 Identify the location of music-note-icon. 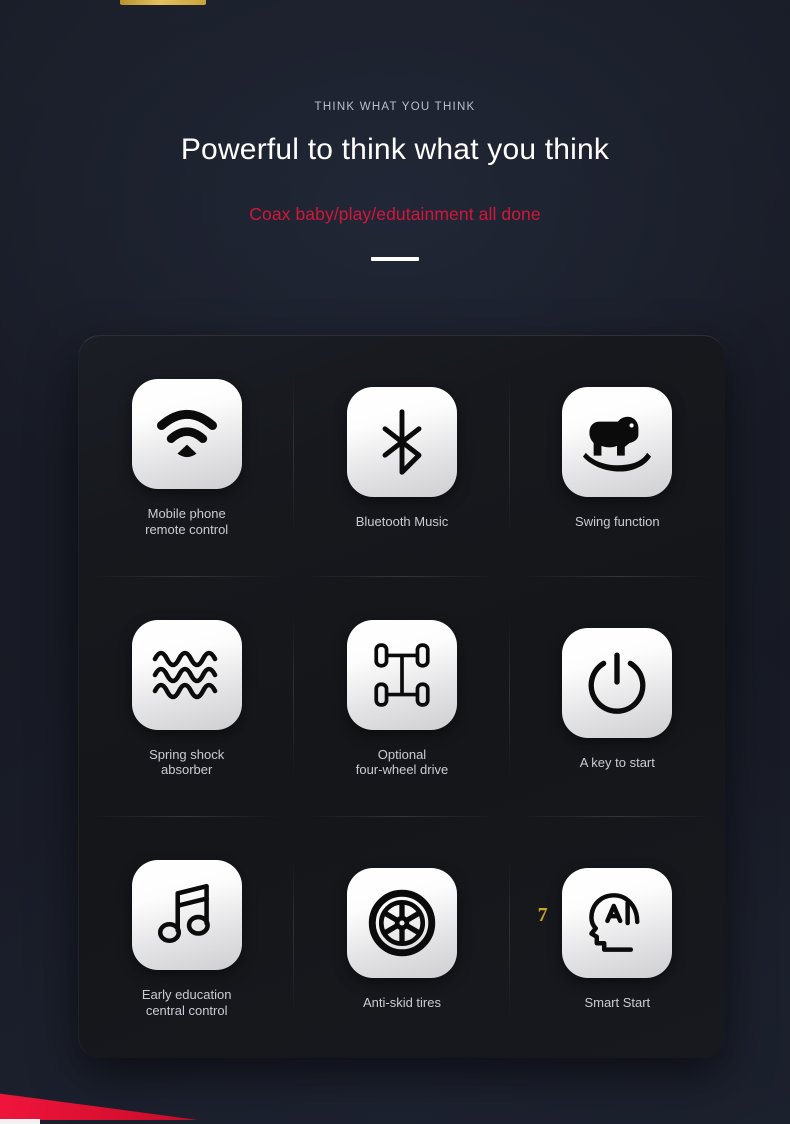
(183, 914).